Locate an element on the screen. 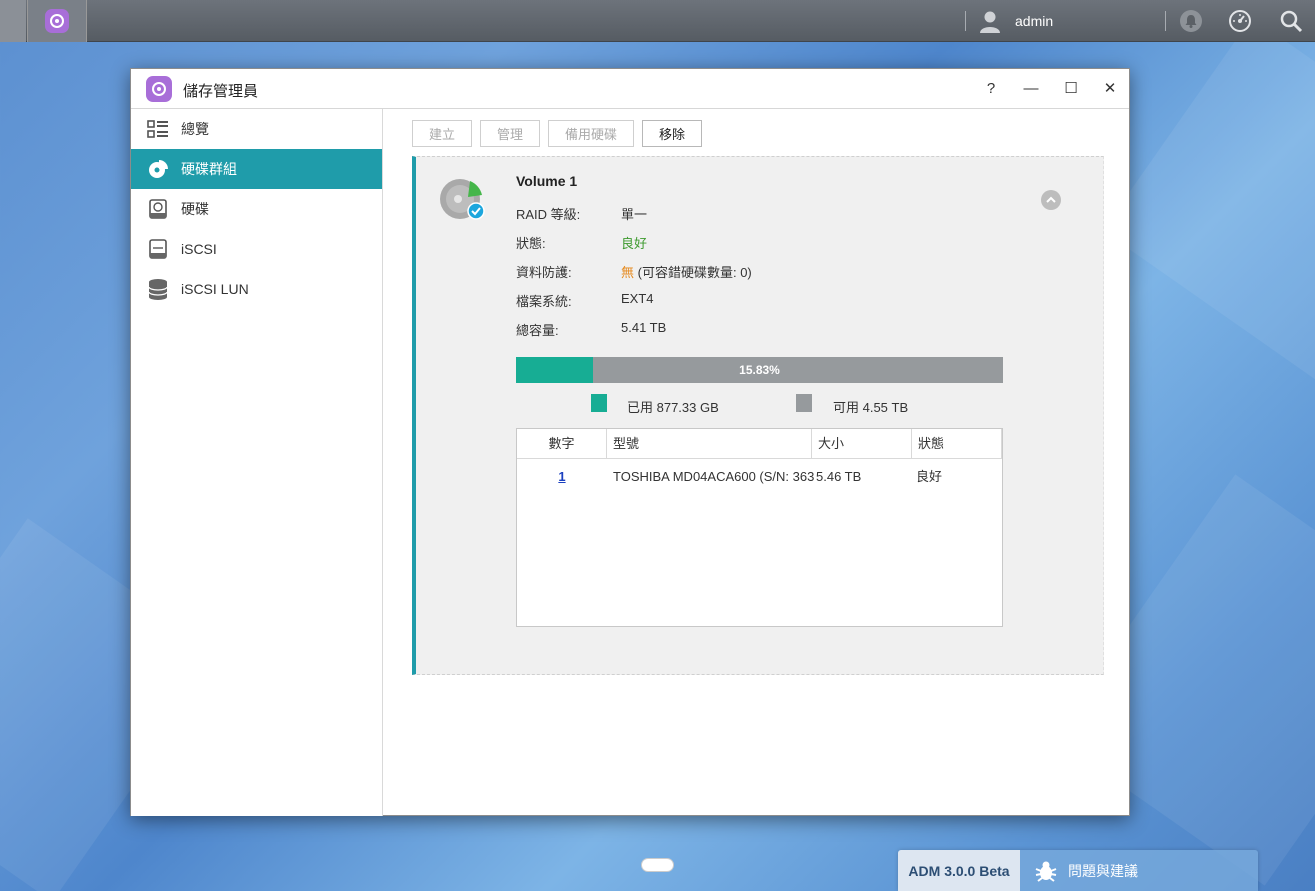  feedback-bar: ADM 3.0.0 Beta 問題與建議 is located at coordinates (1078, 870).